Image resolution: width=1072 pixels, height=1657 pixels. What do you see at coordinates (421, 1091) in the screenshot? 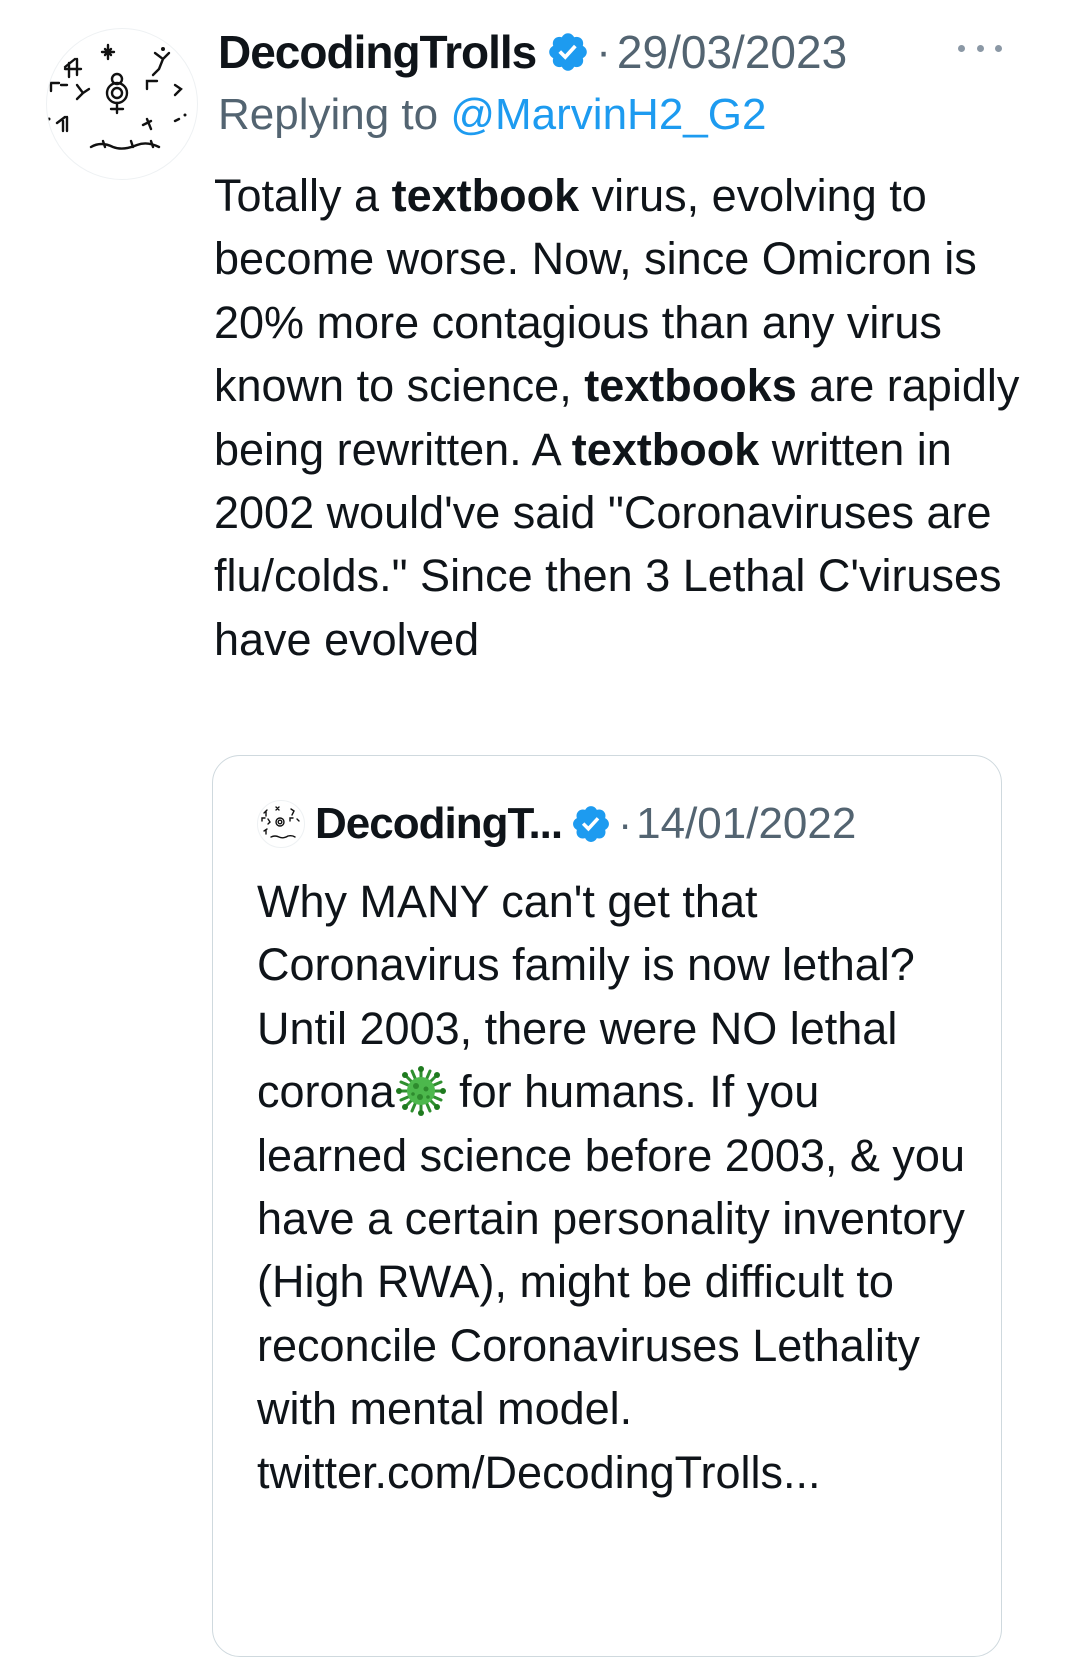
I see `microbe-emoji-icon` at bounding box center [421, 1091].